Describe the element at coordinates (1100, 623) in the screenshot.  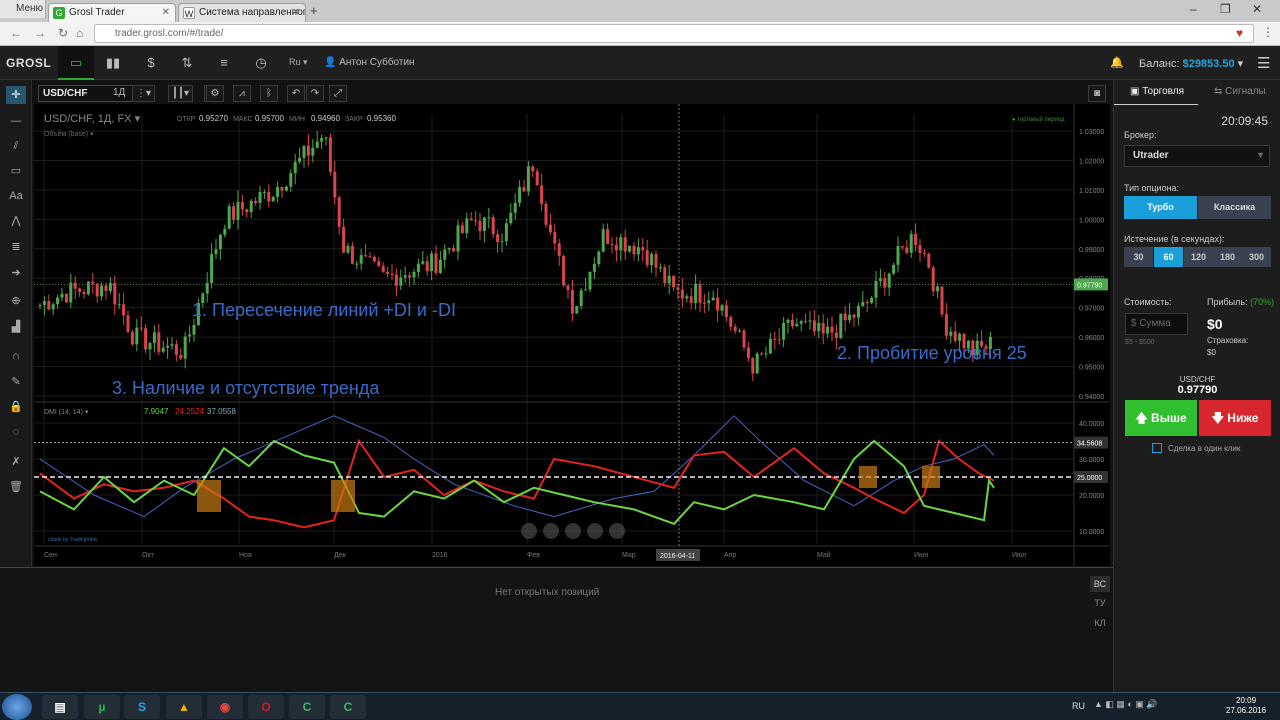
I see `tab-kl: КЛ` at that location.